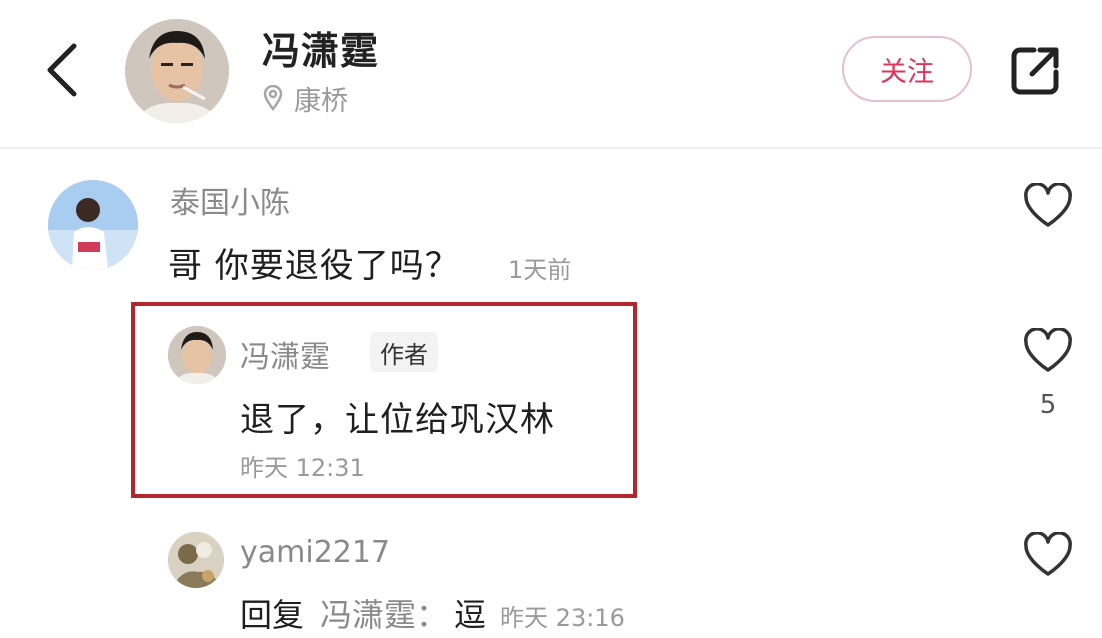  What do you see at coordinates (302, 468) in the screenshot?
I see `reply-timestamp: 昨天 12:31` at bounding box center [302, 468].